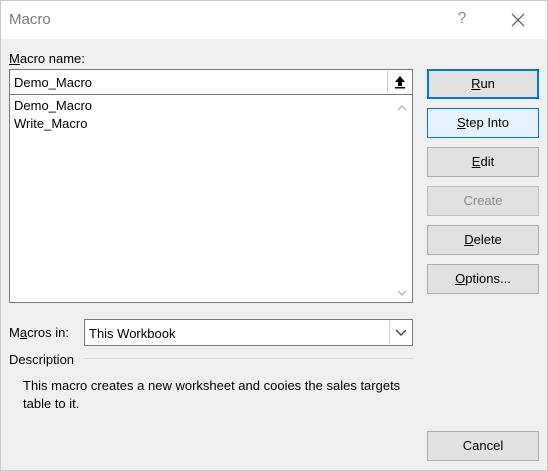 This screenshot has width=548, height=471. Describe the element at coordinates (211, 82) in the screenshot. I see `macro-name-input: Demo_Macro` at that location.